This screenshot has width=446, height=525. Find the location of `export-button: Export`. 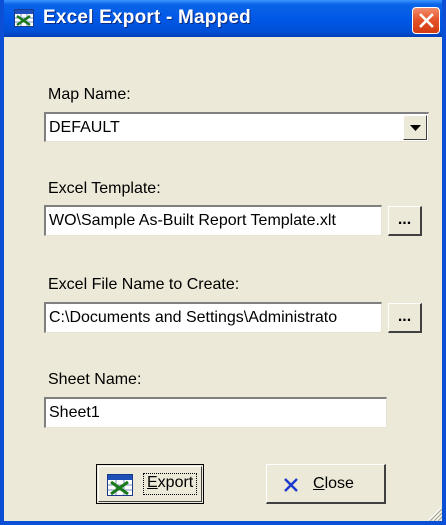

export-button: Export is located at coordinates (150, 484).